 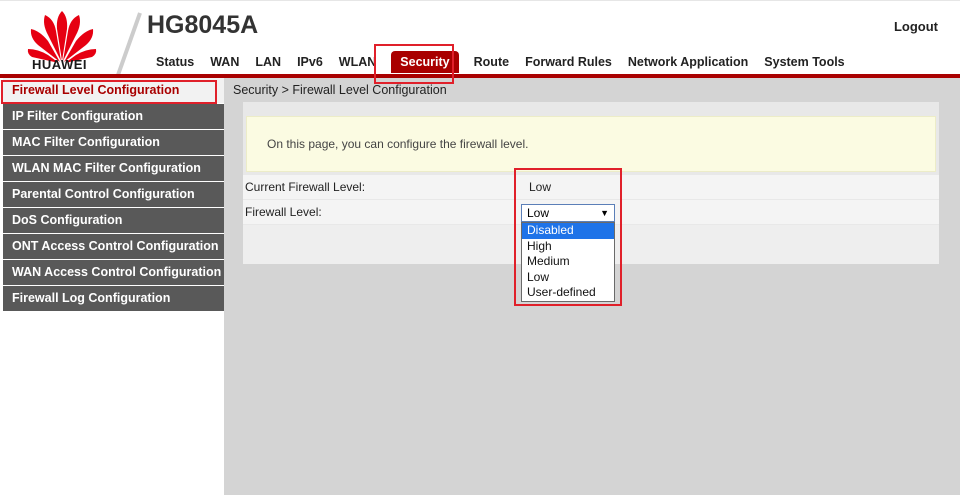 I want to click on firewall-level-dropdown: Disabled High Medium Low User-defined, so click(x=568, y=262).